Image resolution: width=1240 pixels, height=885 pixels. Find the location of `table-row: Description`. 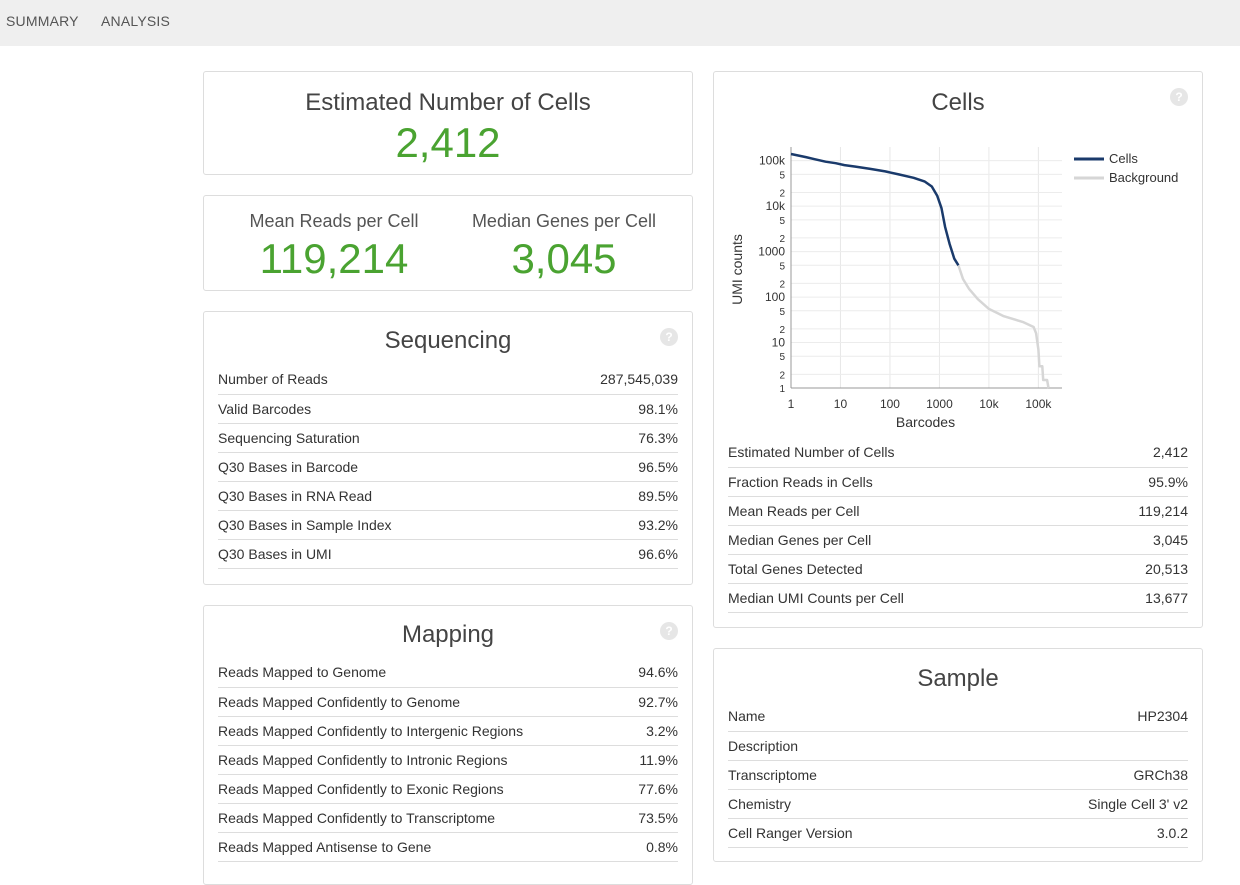

table-row: Description is located at coordinates (958, 746).